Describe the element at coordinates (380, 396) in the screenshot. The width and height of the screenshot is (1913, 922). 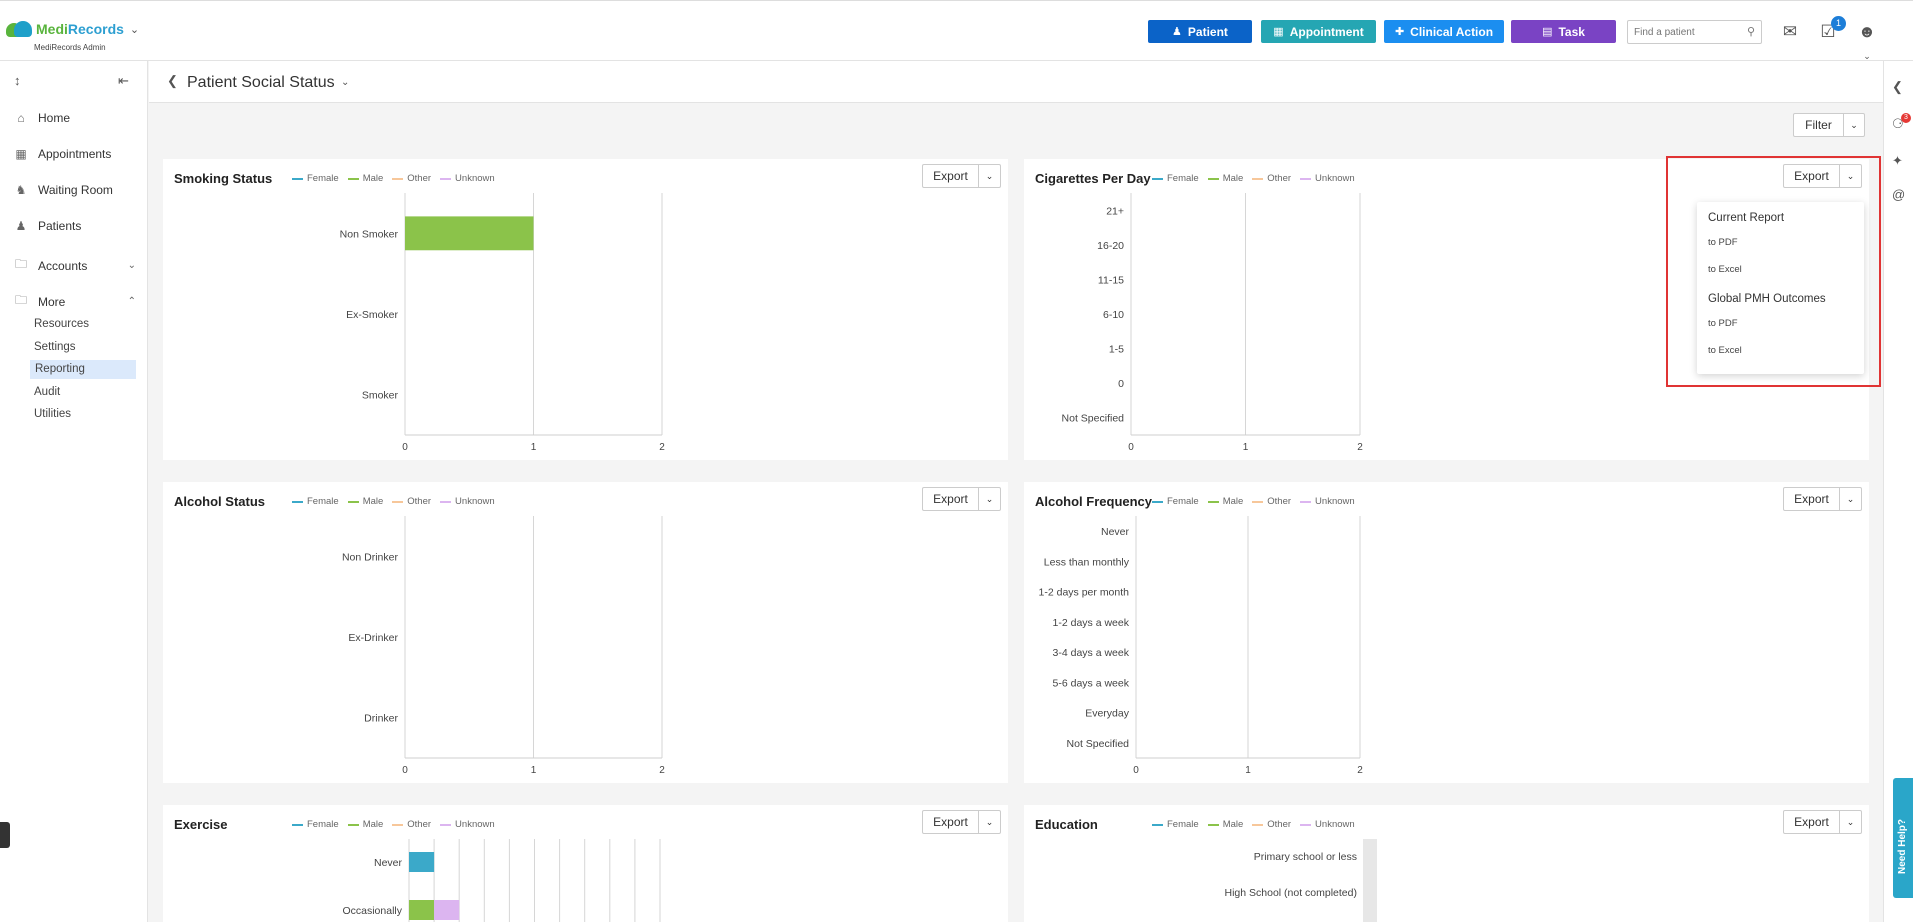
I see `y-tick-label: Smoker` at that location.